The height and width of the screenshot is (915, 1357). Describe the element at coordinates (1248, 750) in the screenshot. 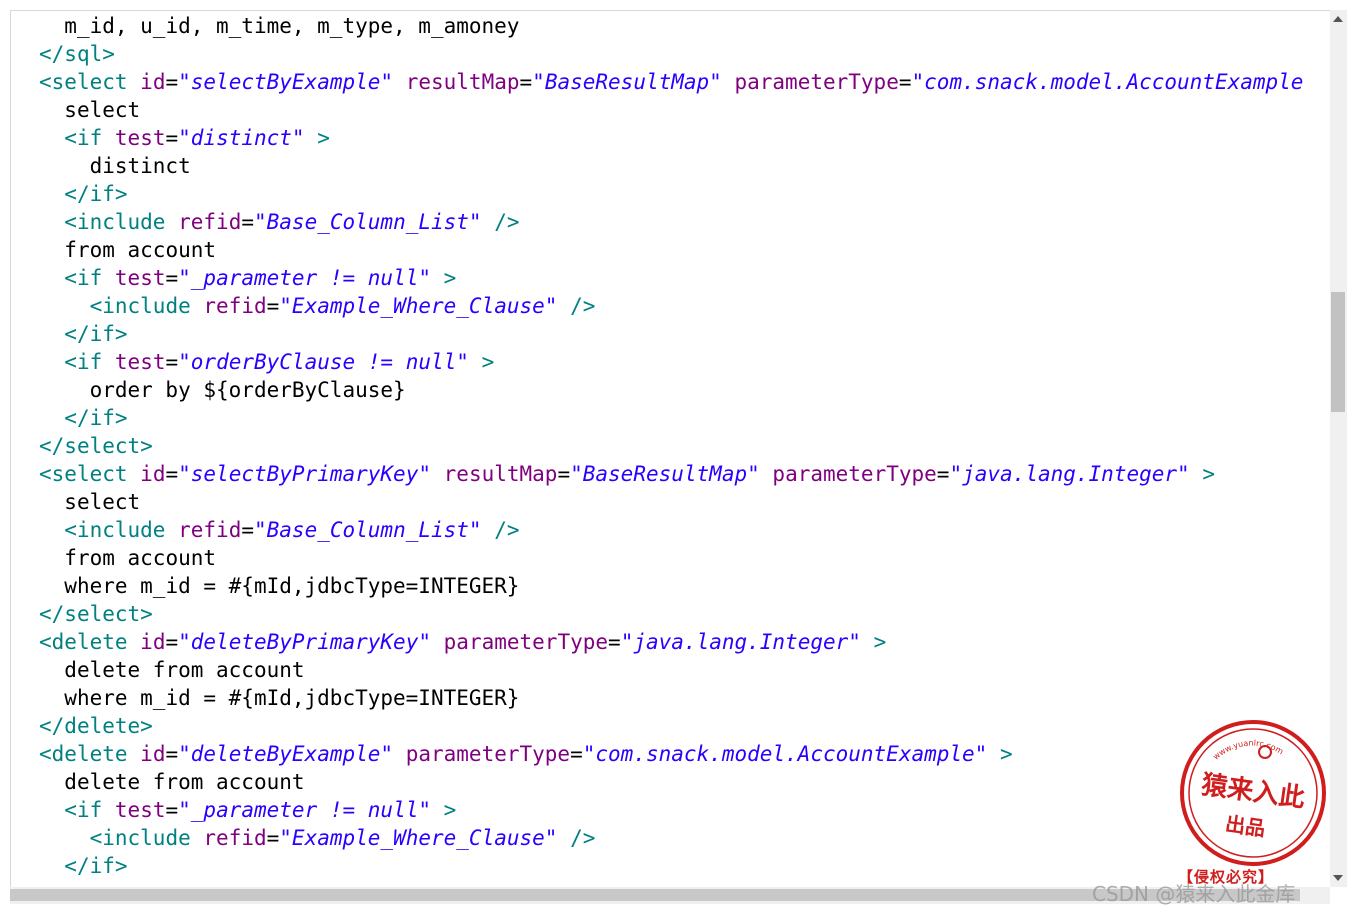

I see `stamp-url-text: www.yuanlrc.com` at that location.